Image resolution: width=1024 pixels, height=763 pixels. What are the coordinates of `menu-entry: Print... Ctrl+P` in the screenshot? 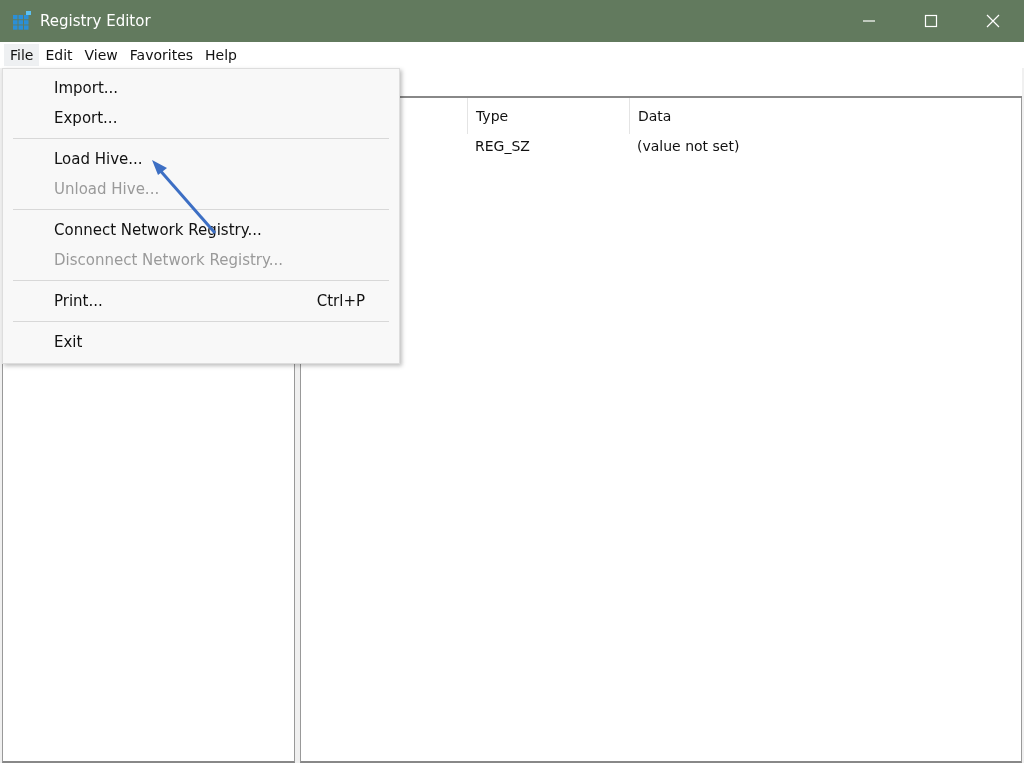 It's located at (201, 301).